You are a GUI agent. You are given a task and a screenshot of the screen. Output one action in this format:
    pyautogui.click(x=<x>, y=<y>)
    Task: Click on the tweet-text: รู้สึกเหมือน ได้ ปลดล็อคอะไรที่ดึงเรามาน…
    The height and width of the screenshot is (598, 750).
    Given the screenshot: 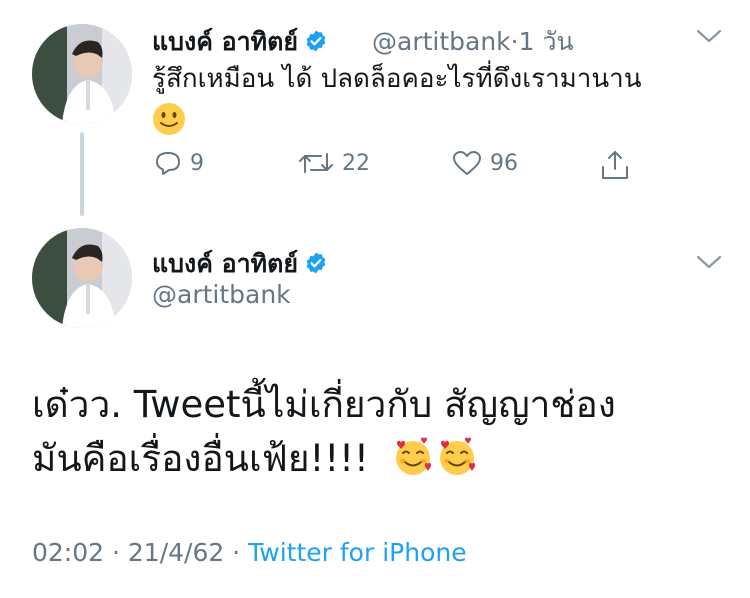 What is the action you would take?
    pyautogui.click(x=442, y=98)
    